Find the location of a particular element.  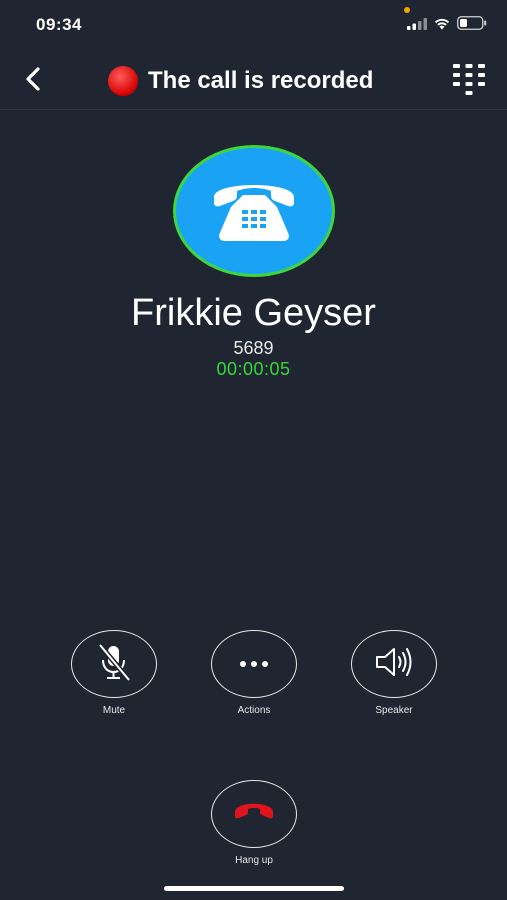

mute-control: Mute is located at coordinates (114, 673).